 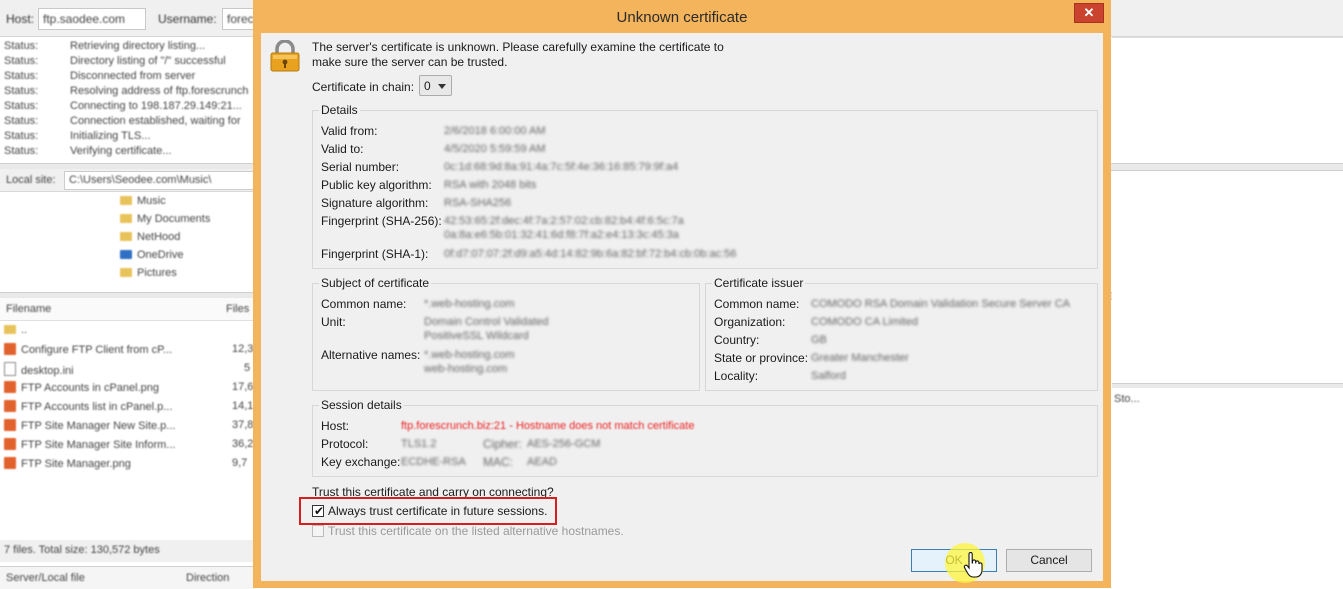 What do you see at coordinates (469, 304) in the screenshot?
I see `subject-common-name-value: *.web-hosting.com` at bounding box center [469, 304].